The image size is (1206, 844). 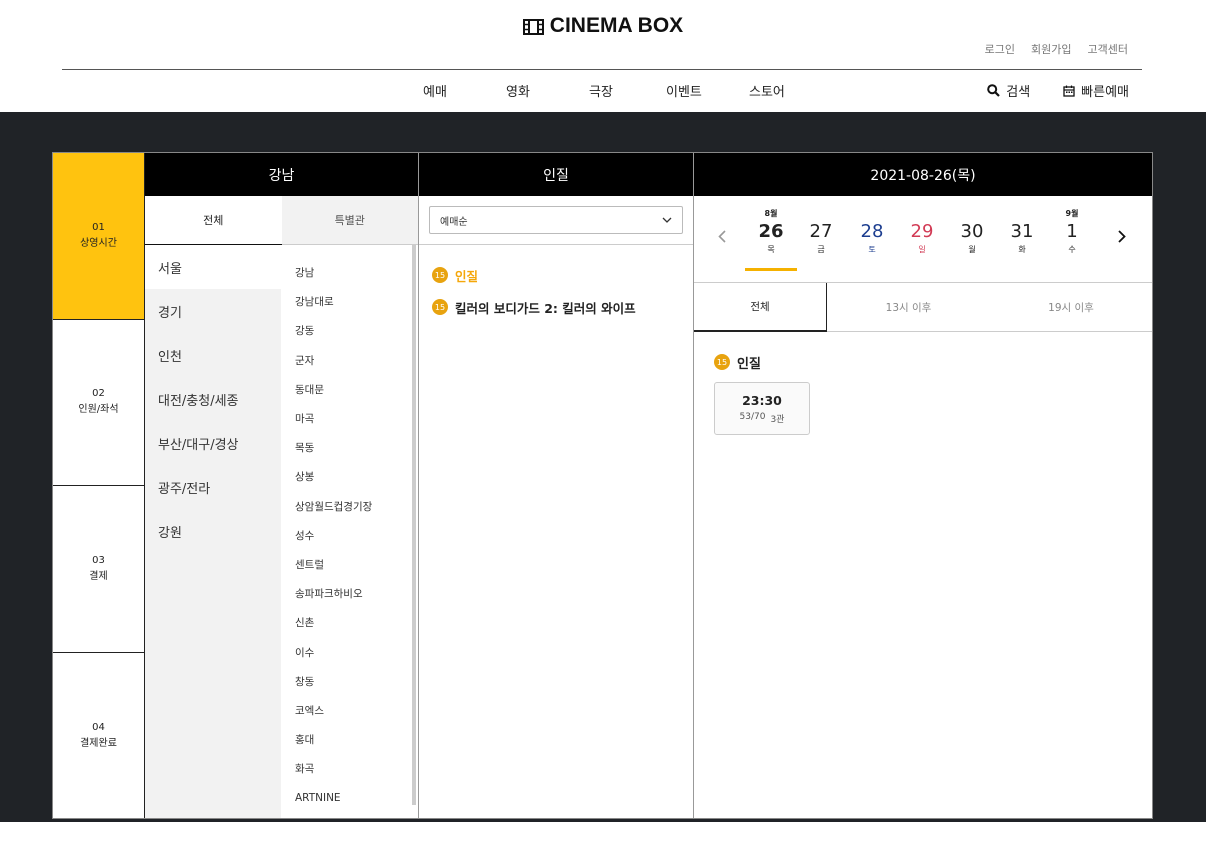 What do you see at coordinates (762, 418) in the screenshot?
I see `showtime-meta: 53/70 3관` at bounding box center [762, 418].